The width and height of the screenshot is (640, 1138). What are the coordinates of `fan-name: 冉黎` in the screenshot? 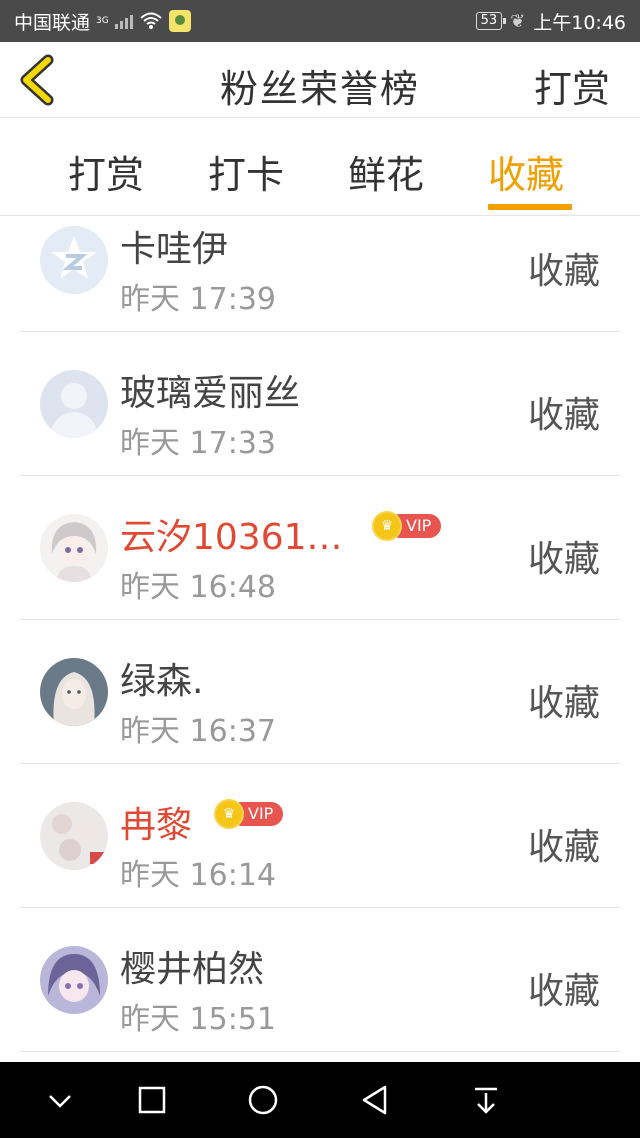 It's located at (156, 825).